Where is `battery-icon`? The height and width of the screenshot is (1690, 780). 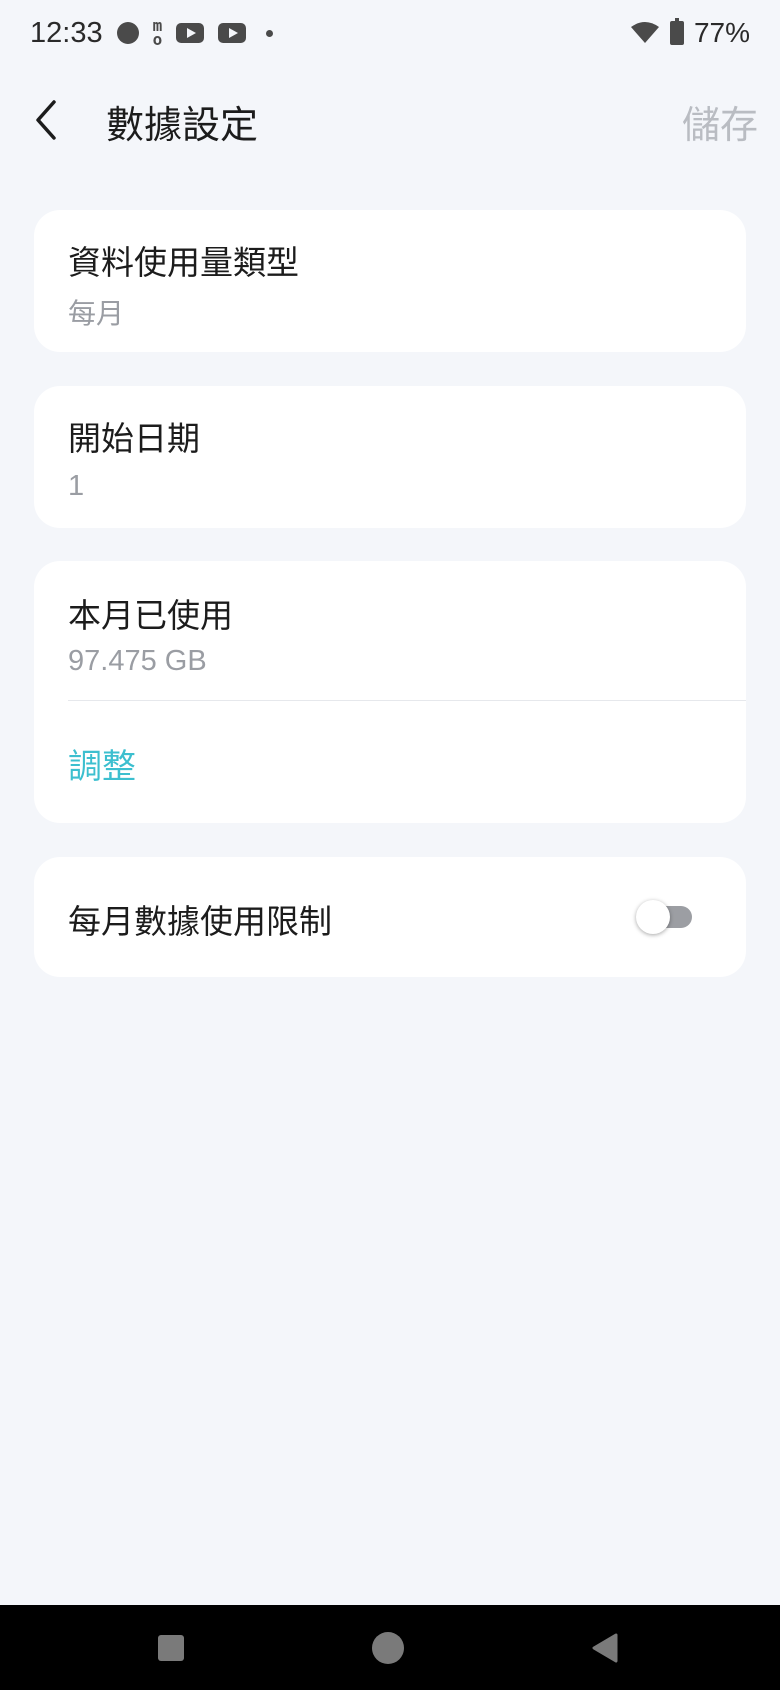 battery-icon is located at coordinates (676, 31).